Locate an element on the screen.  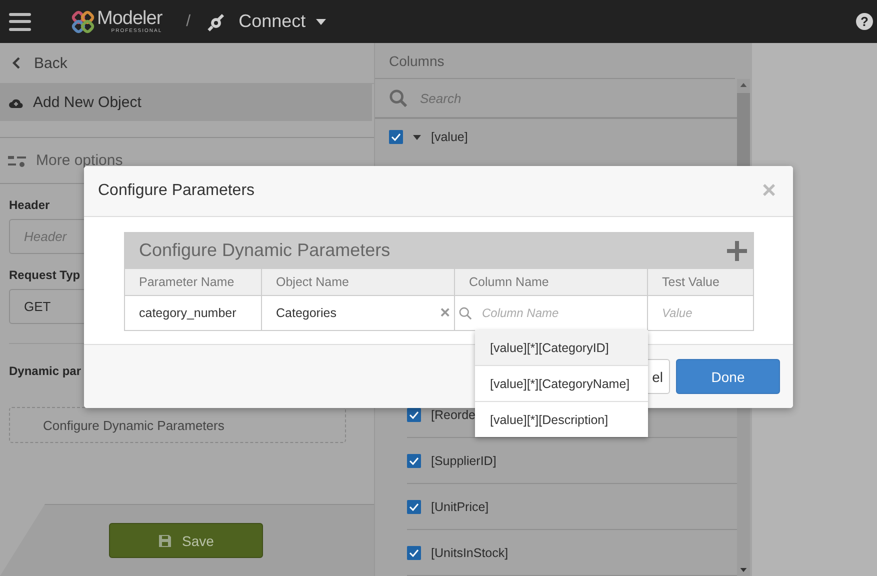
field-label: Dynamic par is located at coordinates (45, 371).